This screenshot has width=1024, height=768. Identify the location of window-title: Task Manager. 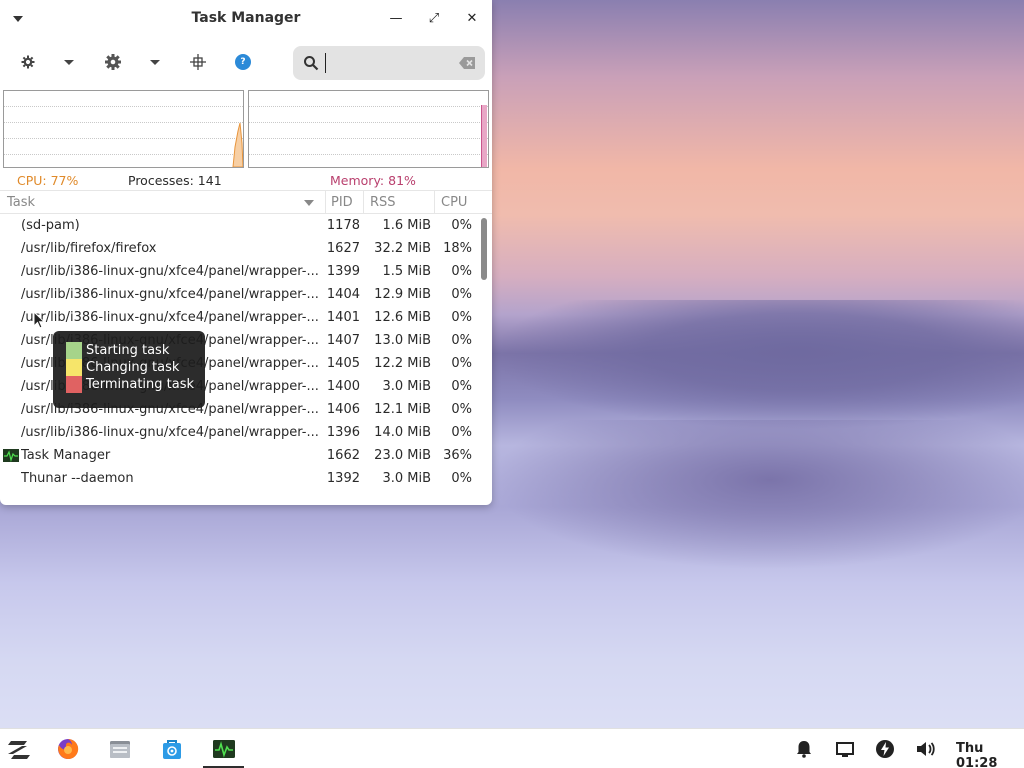
(246, 18).